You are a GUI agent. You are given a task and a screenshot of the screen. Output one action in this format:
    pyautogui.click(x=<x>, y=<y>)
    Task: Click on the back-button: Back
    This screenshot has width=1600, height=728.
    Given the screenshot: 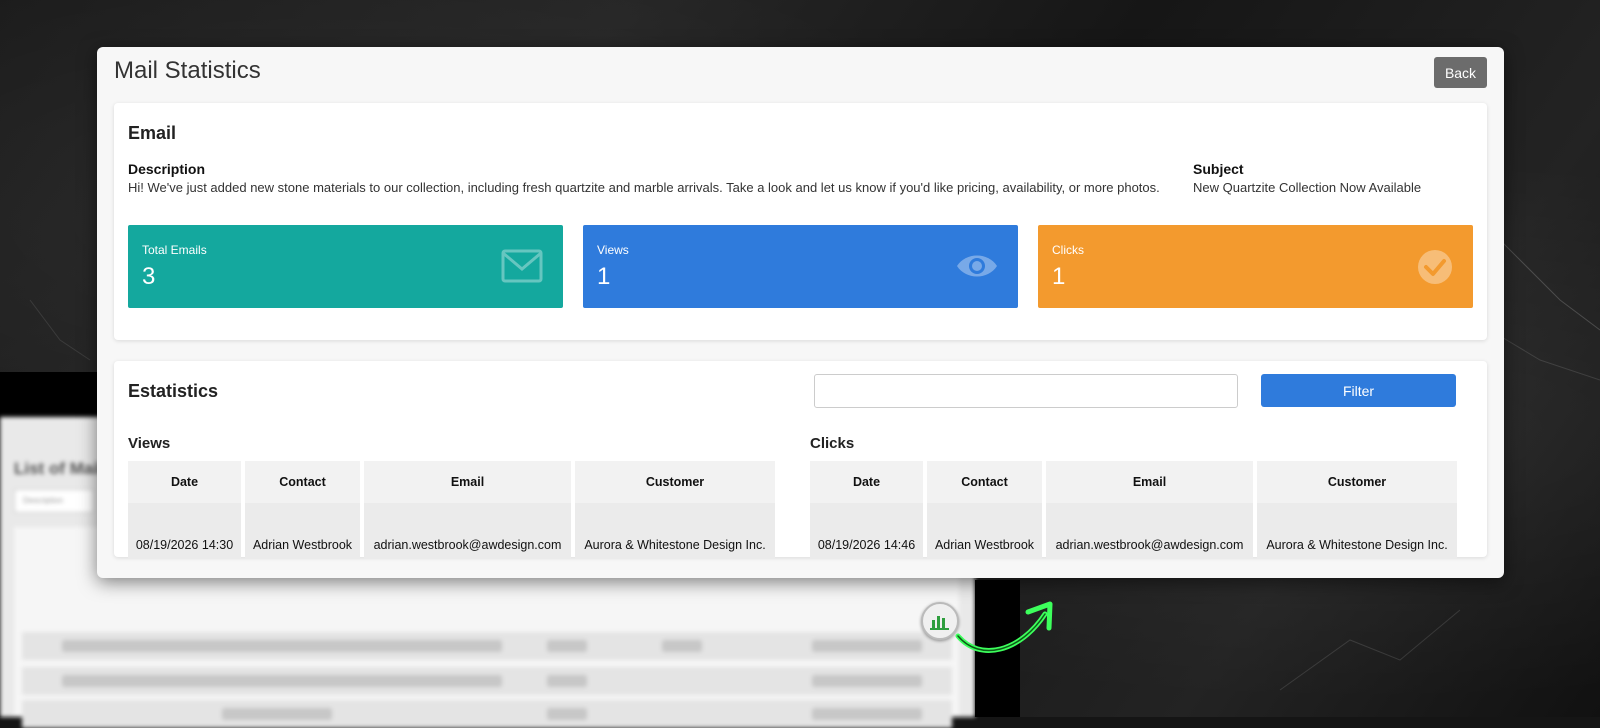 What is the action you would take?
    pyautogui.click(x=1460, y=72)
    